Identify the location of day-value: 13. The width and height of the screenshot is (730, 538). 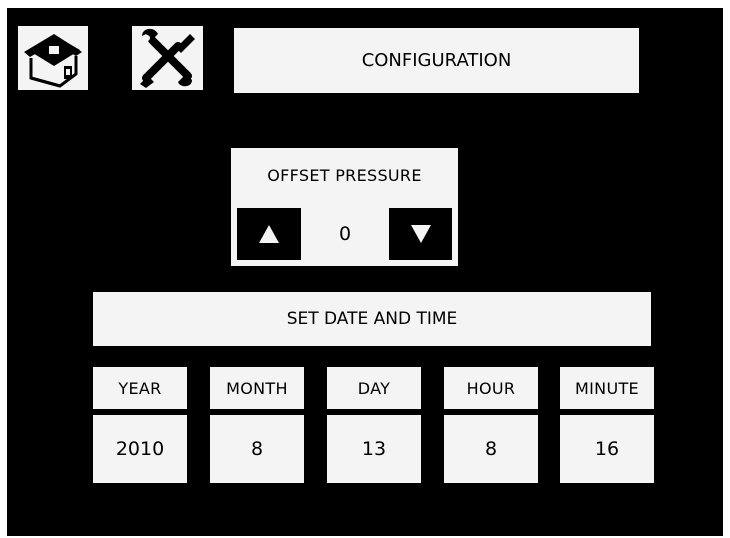
(374, 449).